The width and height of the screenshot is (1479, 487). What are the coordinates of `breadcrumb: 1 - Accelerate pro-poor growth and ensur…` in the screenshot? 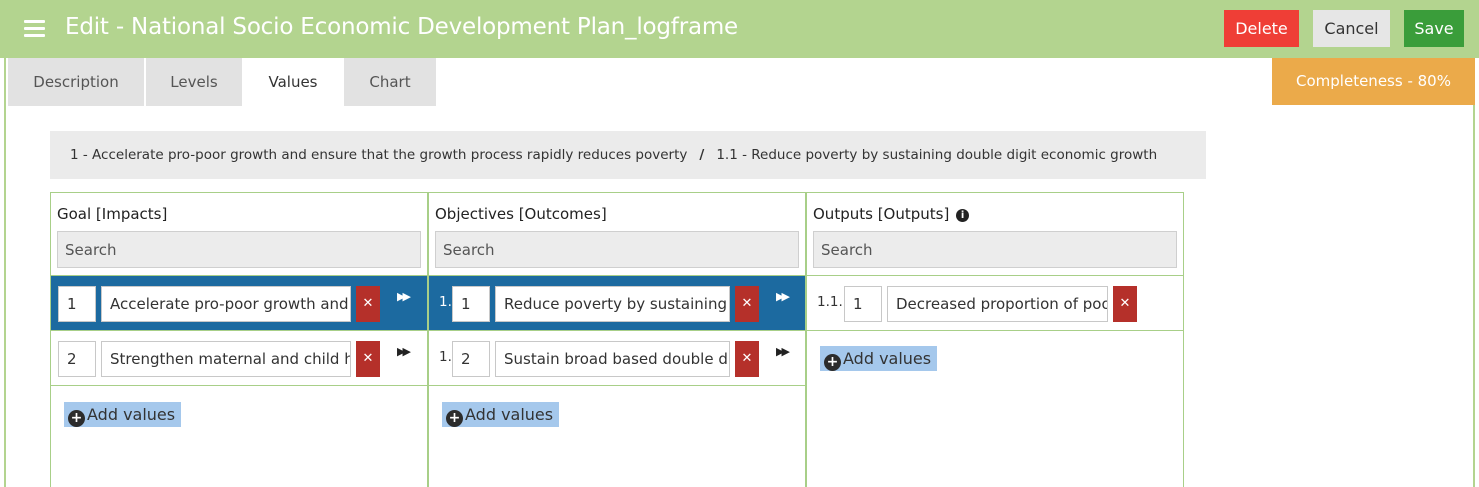 It's located at (628, 155).